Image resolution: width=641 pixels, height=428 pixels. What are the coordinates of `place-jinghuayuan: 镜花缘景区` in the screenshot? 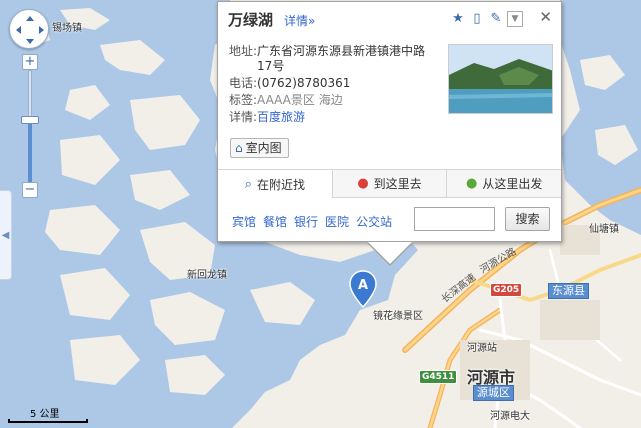 It's located at (398, 314).